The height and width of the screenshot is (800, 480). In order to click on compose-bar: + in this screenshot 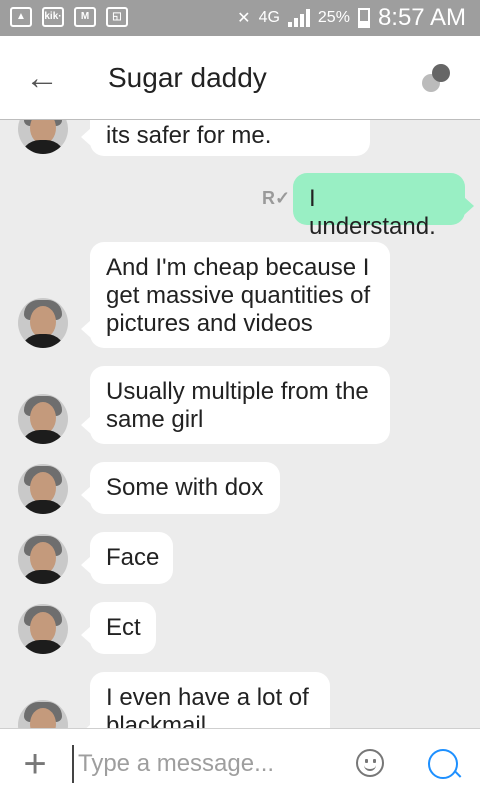, I will do `click(240, 764)`.